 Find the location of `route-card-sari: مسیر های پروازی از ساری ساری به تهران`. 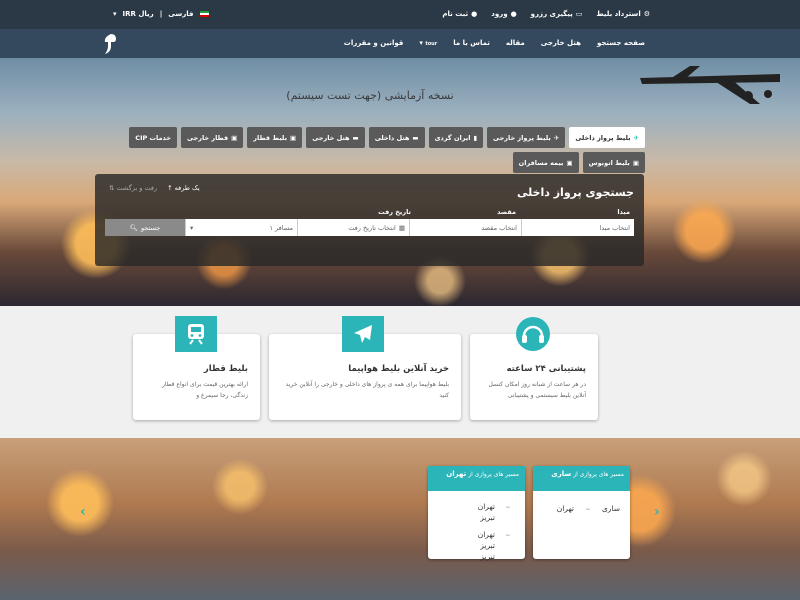

route-card-sari: مسیر های پروازی از ساری ساری به تهران is located at coordinates (581, 512).